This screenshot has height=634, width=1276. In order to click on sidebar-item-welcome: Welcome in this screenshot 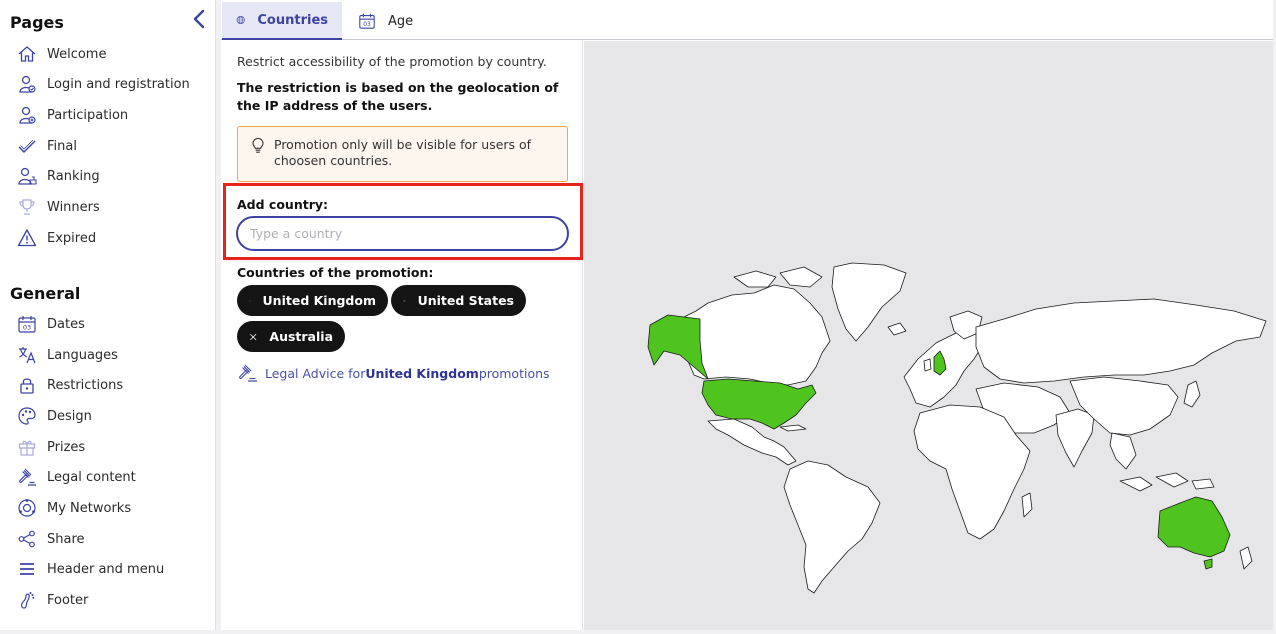, I will do `click(61, 54)`.